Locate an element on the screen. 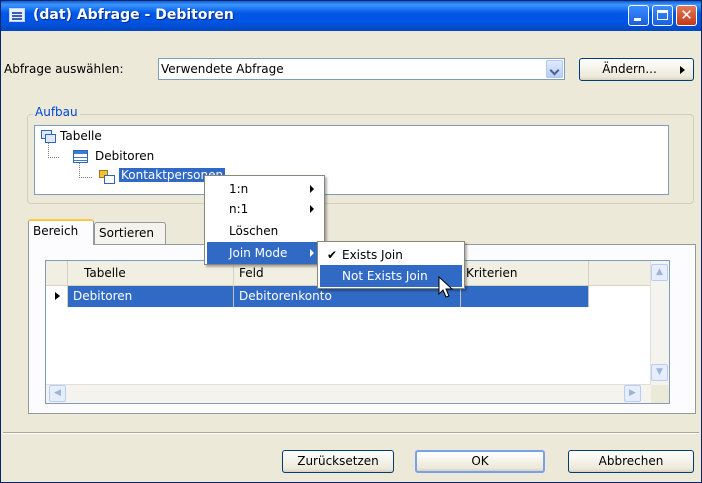 This screenshot has width=702, height=483. menu-item-label: 1:n is located at coordinates (239, 189).